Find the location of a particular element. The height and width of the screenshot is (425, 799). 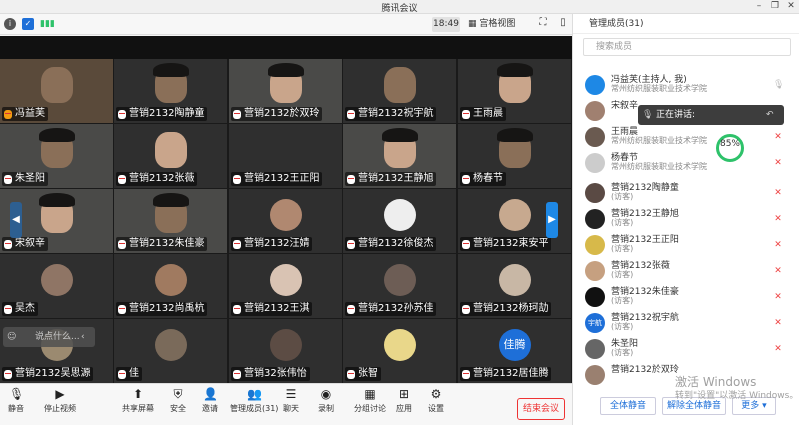

member-item: 冯益芙(主持人, 我) 常州纺织服装职业技术学院 🎙 is located at coordinates (689, 85).